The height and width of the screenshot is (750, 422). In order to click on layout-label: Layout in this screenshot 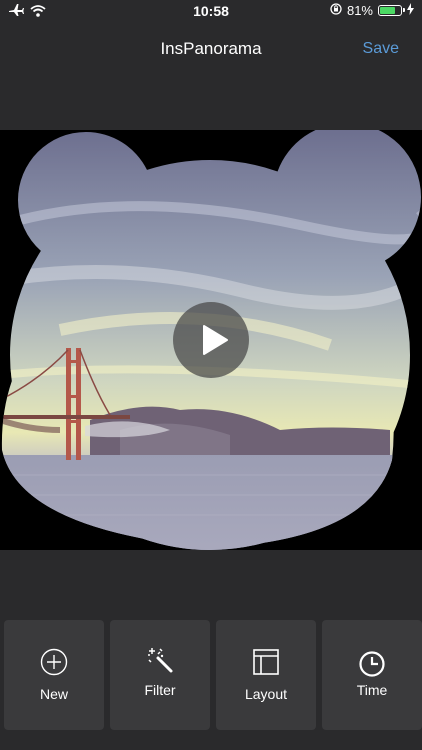, I will do `click(266, 694)`.